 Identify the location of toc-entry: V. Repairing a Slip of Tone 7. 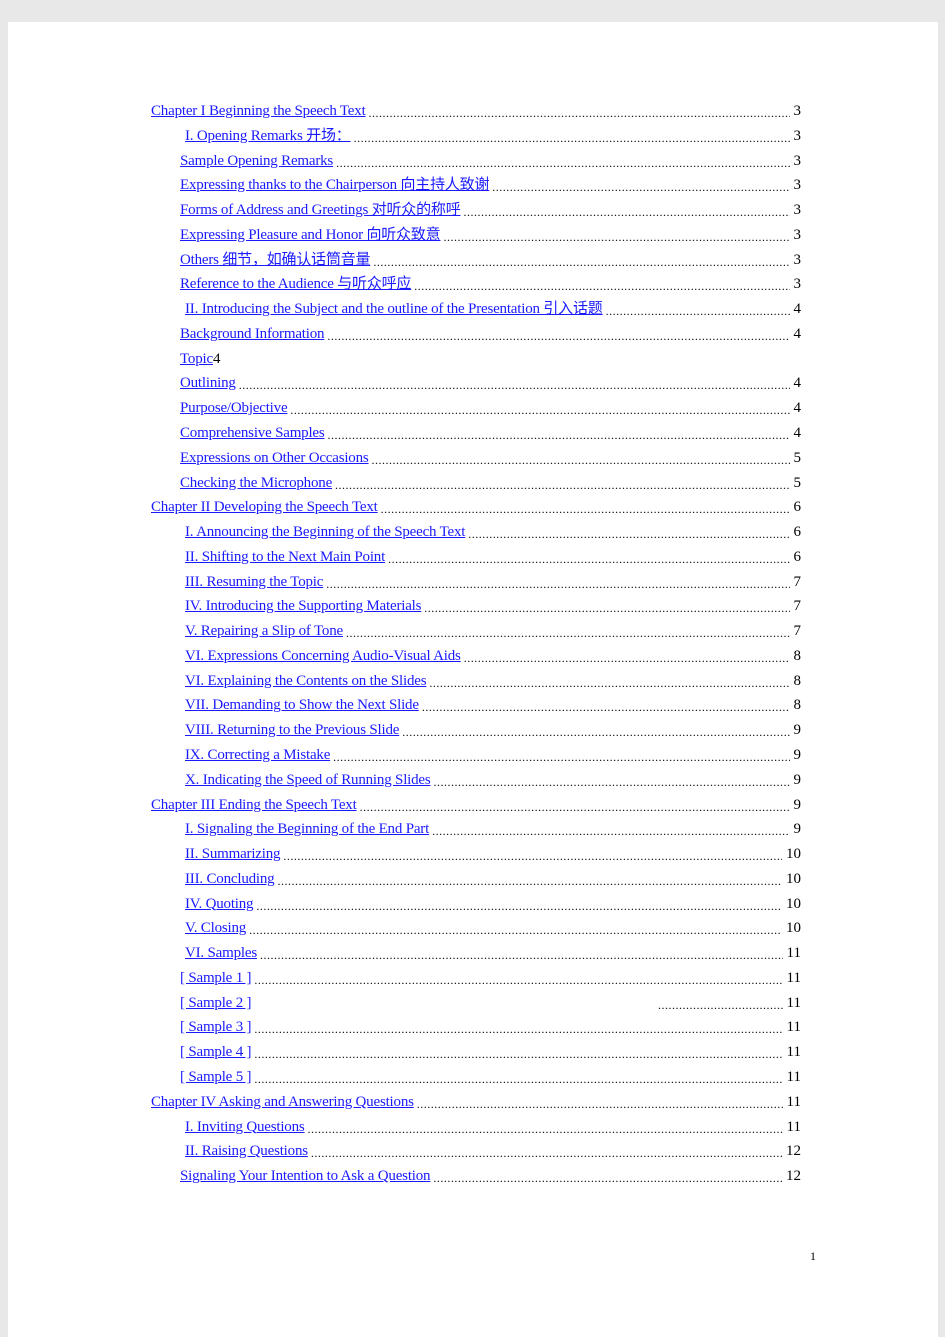
(493, 630).